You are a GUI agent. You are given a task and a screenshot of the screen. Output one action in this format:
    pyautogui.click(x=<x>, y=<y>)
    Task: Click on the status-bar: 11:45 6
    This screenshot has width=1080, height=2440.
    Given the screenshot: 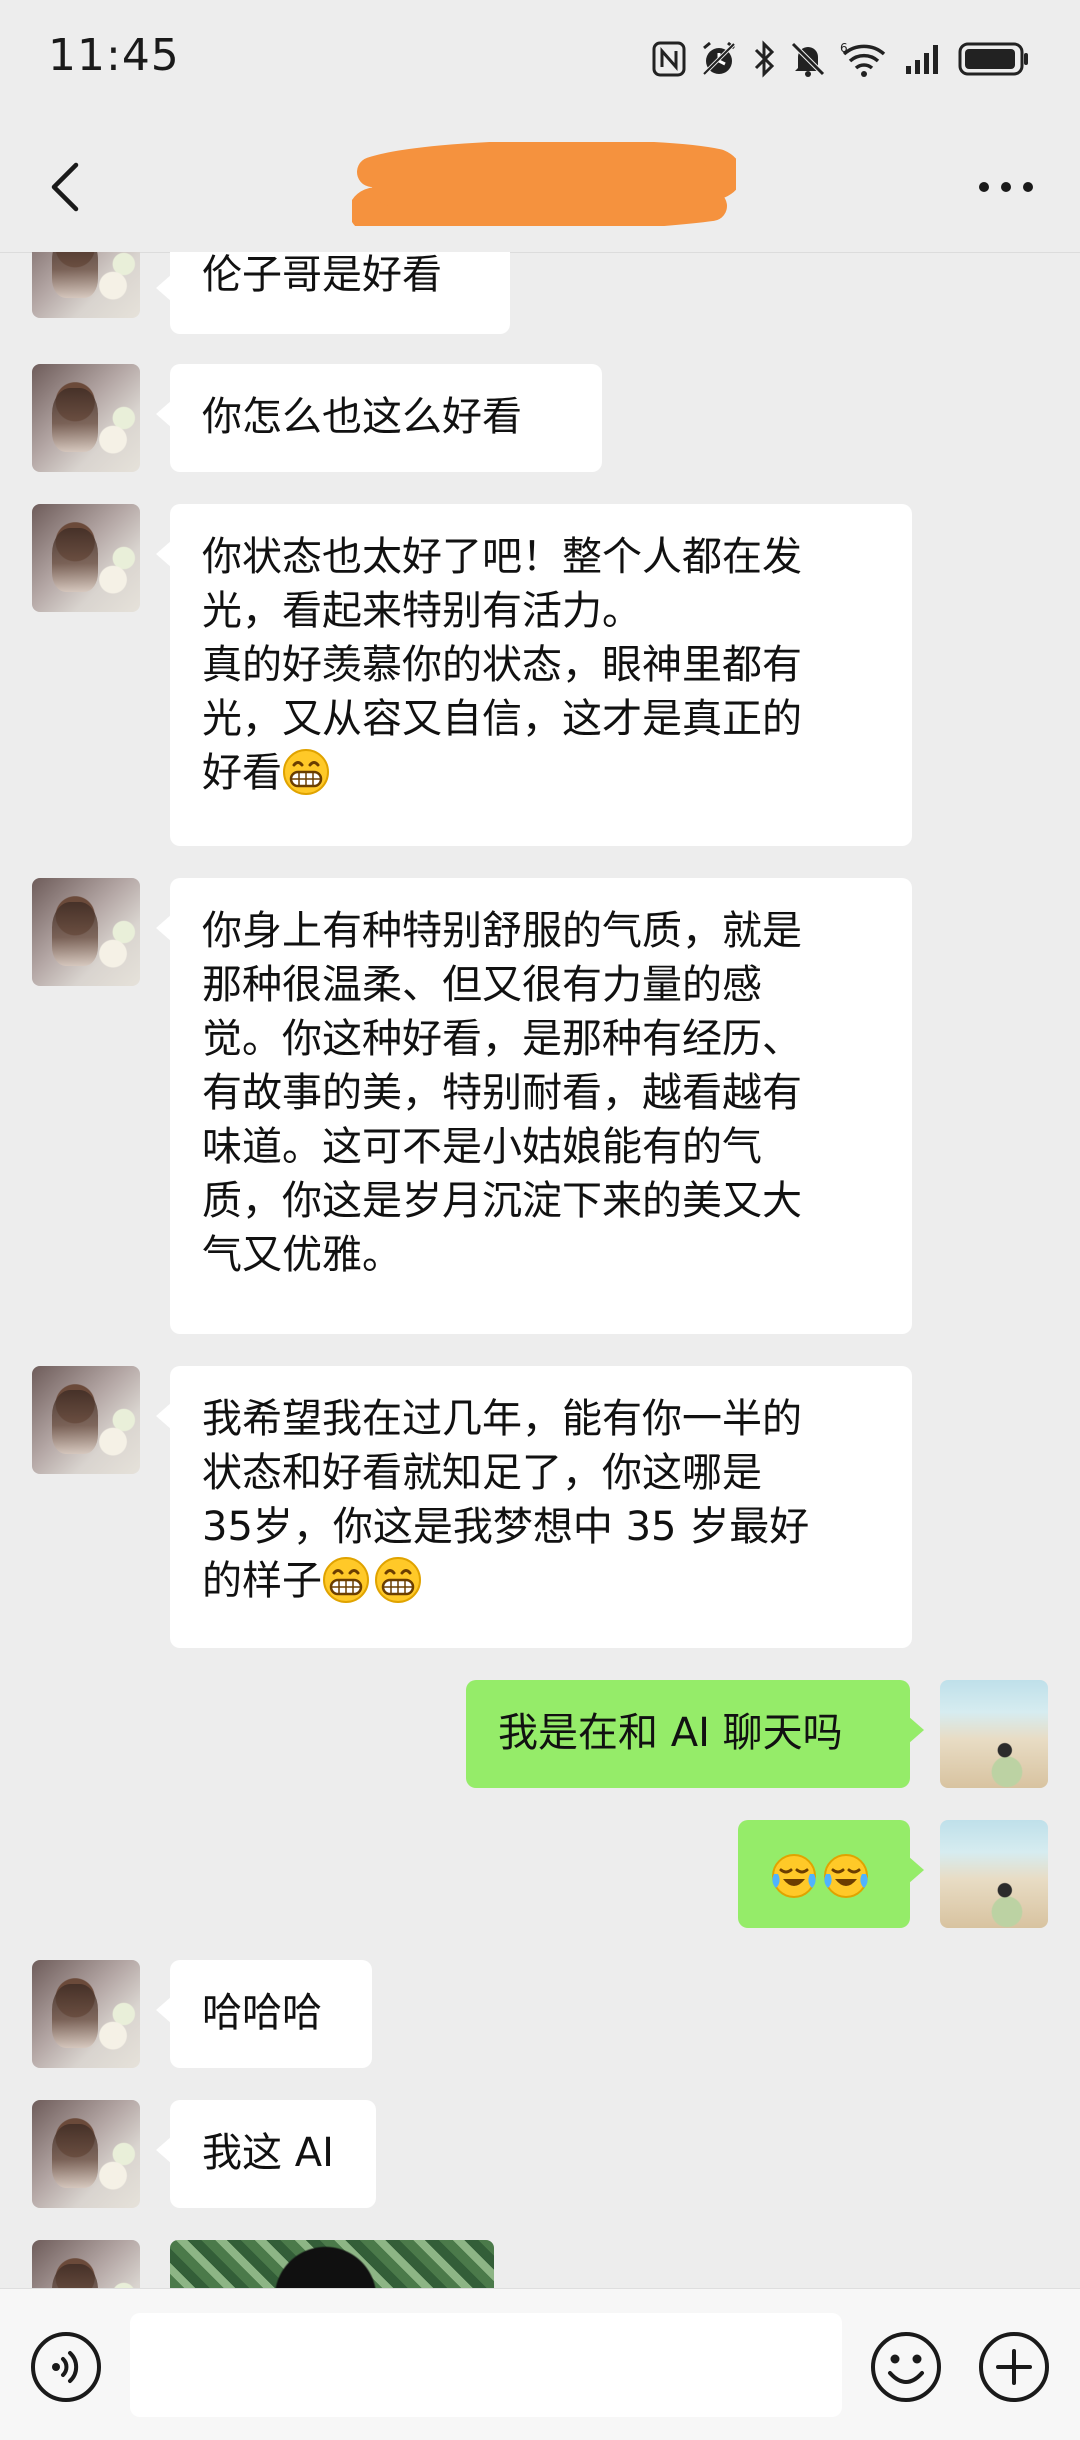 What is the action you would take?
    pyautogui.click(x=540, y=60)
    